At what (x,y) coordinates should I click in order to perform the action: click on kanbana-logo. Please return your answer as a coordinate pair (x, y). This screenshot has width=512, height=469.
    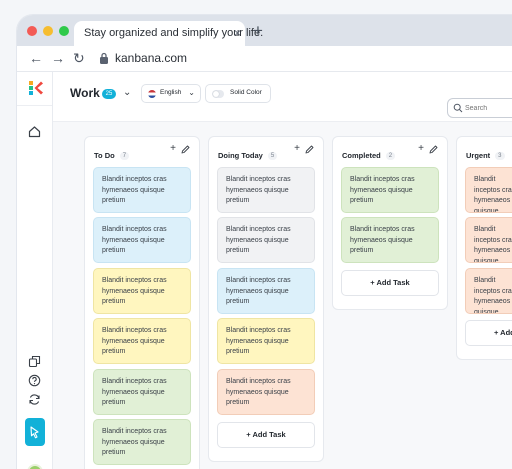
    Looking at the image, I should click on (36, 88).